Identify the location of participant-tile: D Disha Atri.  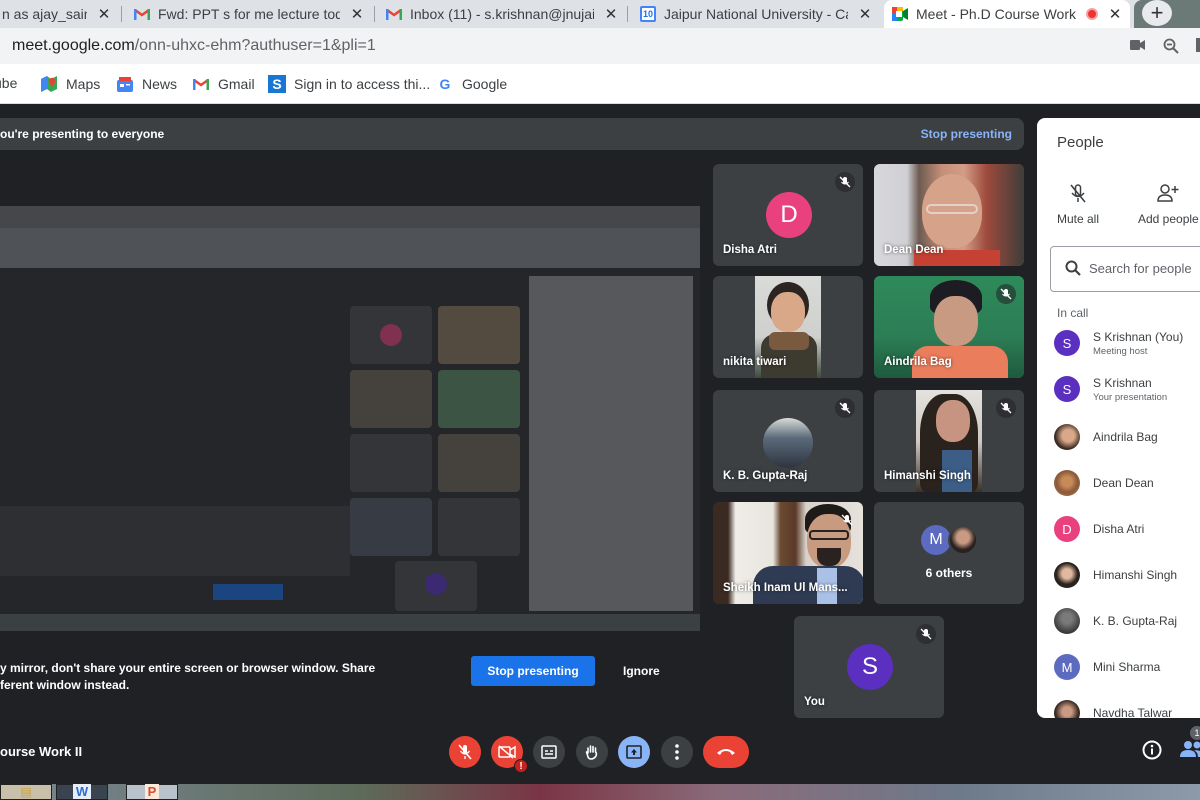
(788, 215).